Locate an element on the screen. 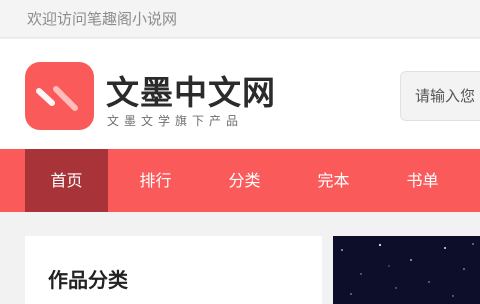  search-input is located at coordinates (440, 96).